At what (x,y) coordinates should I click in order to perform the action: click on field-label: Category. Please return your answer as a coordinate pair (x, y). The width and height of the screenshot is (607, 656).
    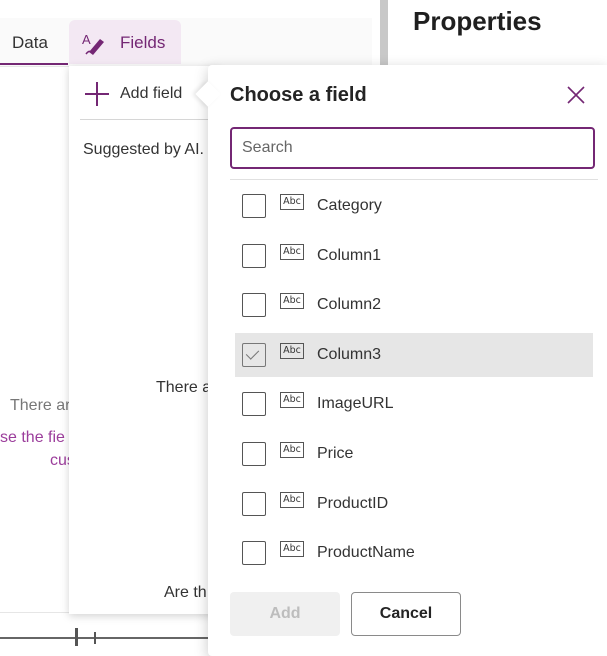
    Looking at the image, I should click on (349, 205).